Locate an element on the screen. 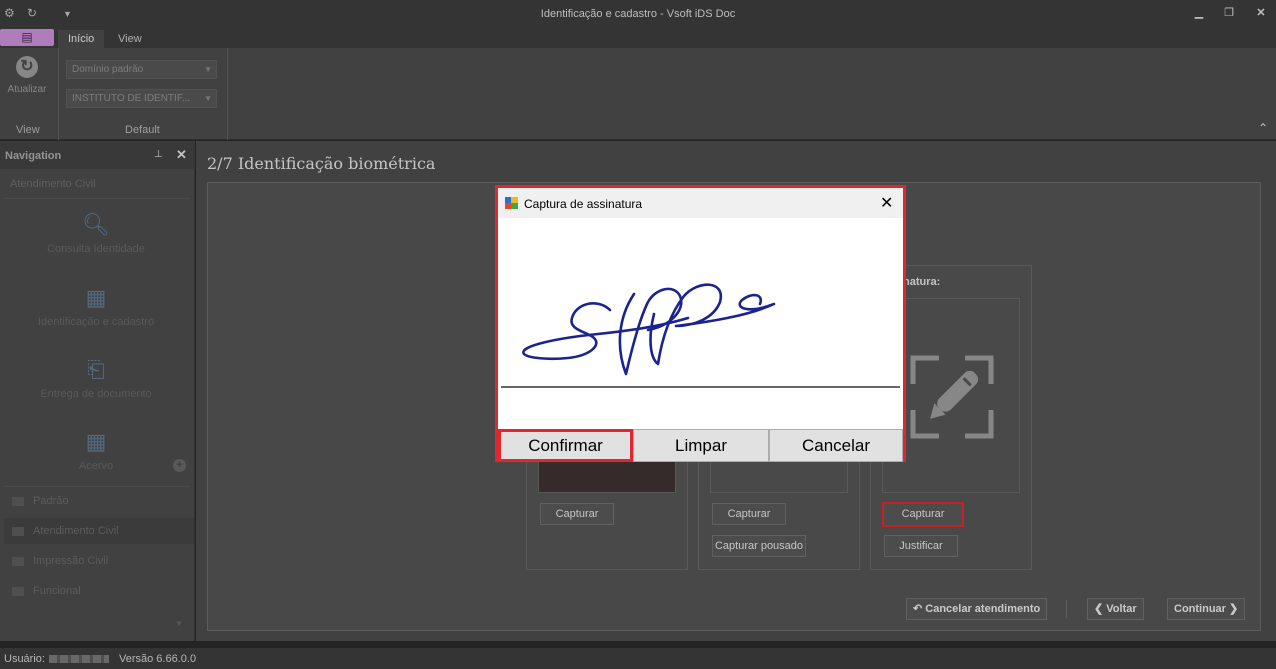  app-window-icon is located at coordinates (511, 203).